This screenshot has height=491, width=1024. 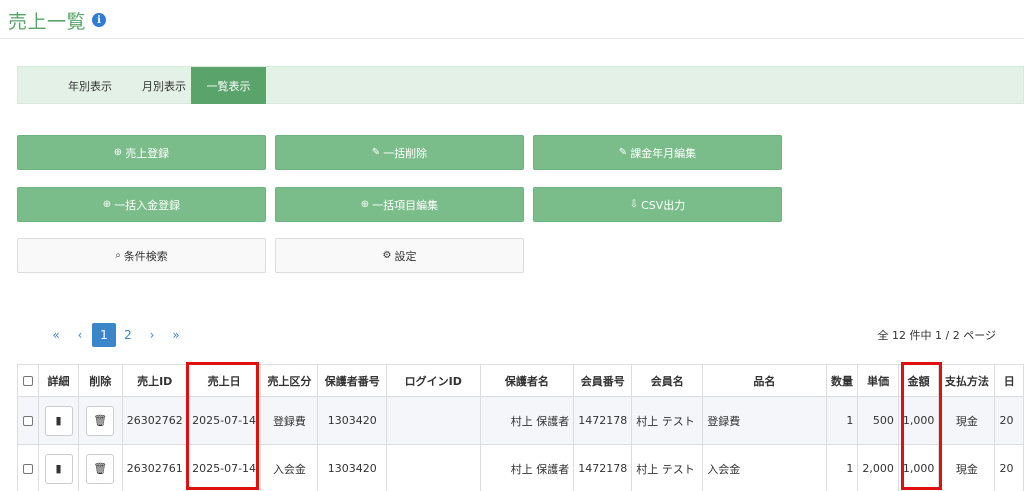 What do you see at coordinates (154, 420) in the screenshot?
I see `sales-id-cell: 26302762` at bounding box center [154, 420].